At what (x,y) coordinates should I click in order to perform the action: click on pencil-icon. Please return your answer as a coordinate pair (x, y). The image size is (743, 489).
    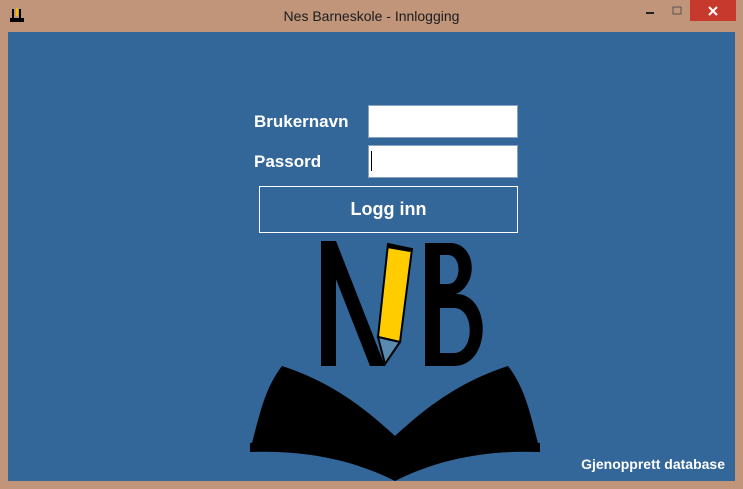
    Looking at the image, I should click on (395, 304).